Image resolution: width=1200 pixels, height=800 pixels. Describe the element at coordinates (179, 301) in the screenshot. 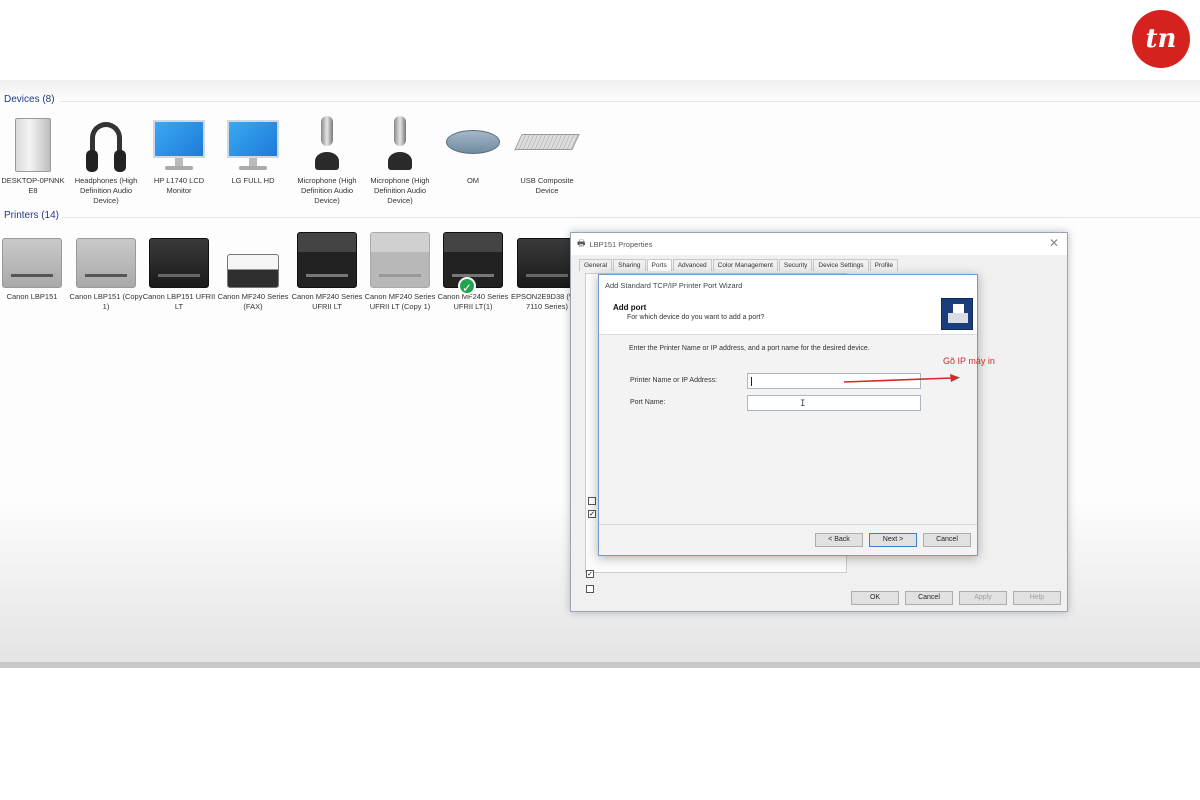

I see `printer-label: Canon LBP151 UFRII LT` at that location.